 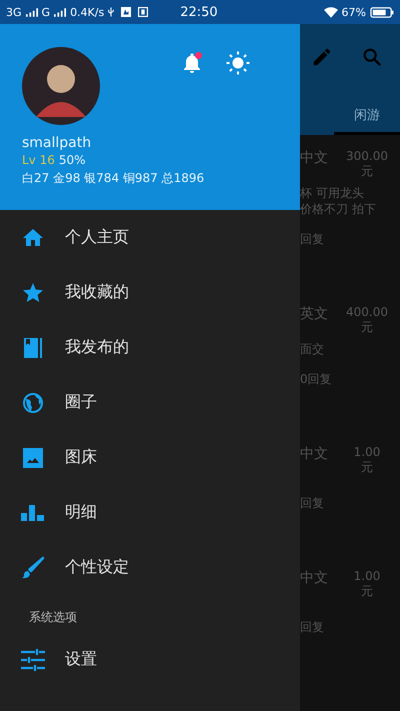 I want to click on menu-item: 设置, so click(x=150, y=659).